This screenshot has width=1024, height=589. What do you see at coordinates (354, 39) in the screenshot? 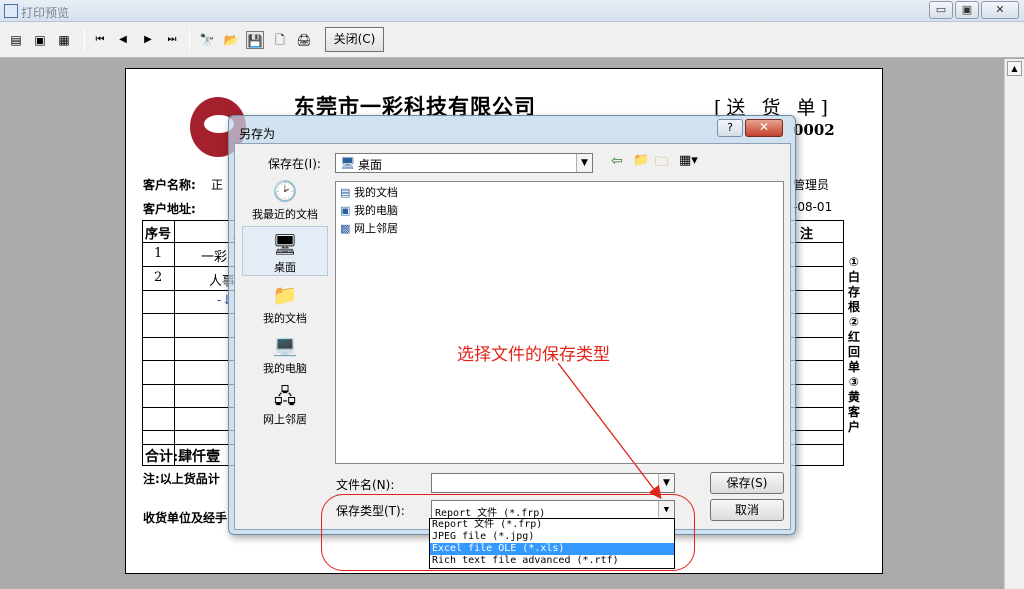
I see `close-preview-button: 关闭(C)` at bounding box center [354, 39].